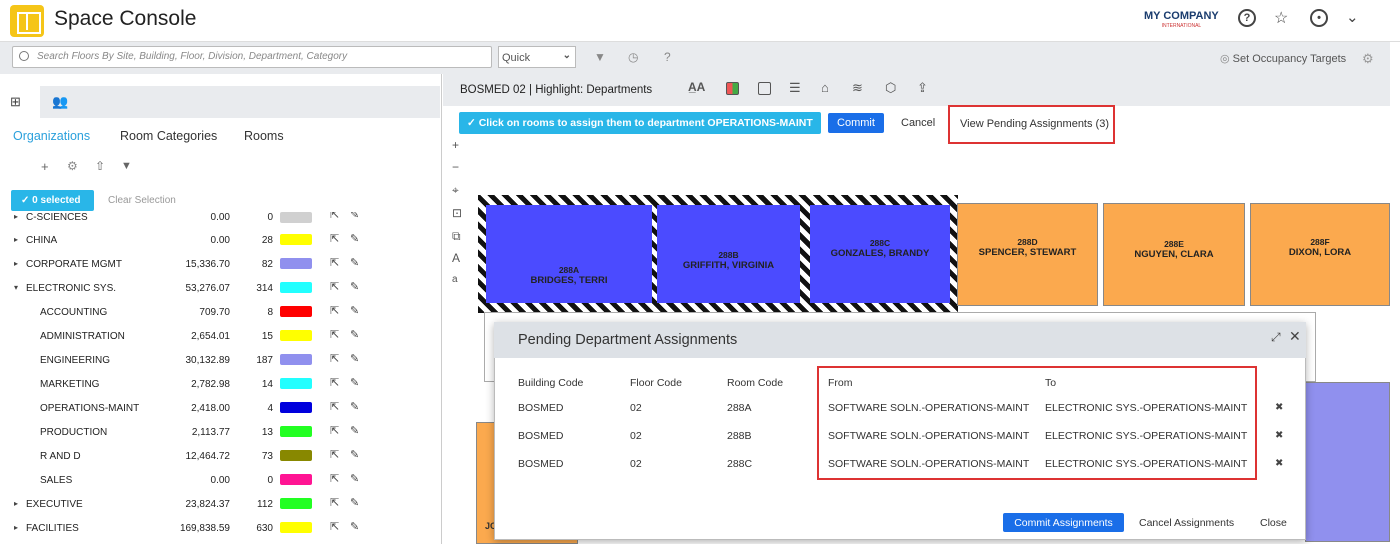 The height and width of the screenshot is (544, 1400). I want to click on cube-icon: ⬡, so click(890, 88).